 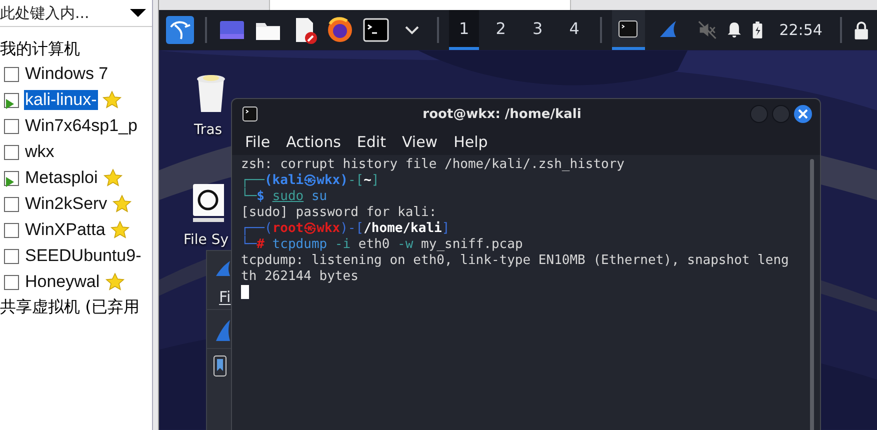 I want to click on terminal-line: [sudo] password for kali:, so click(x=339, y=213).